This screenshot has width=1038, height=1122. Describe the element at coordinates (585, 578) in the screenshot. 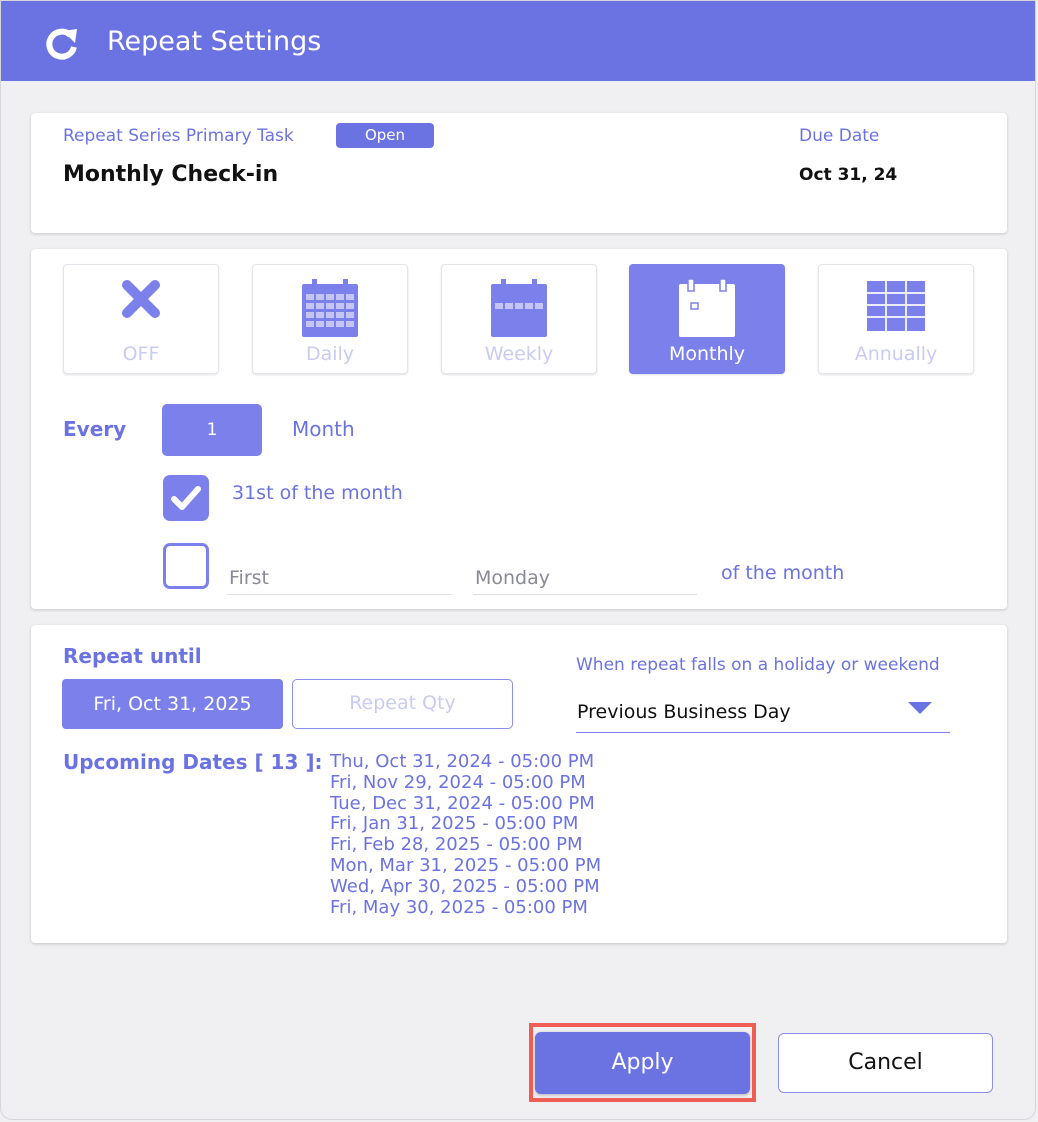

I see `weekday-select: Monday` at that location.